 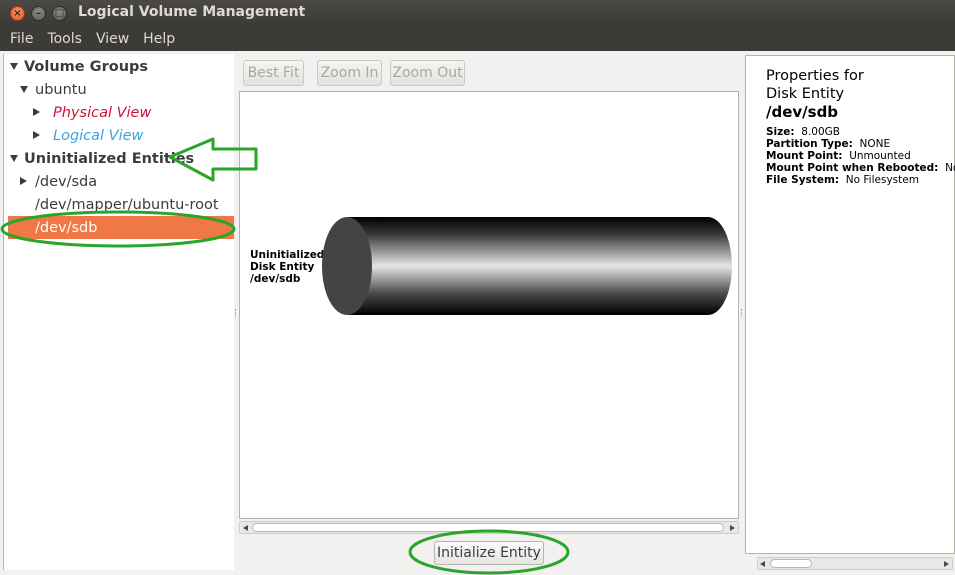 What do you see at coordinates (109, 158) in the screenshot?
I see `tree-label-uninitialized-entities: Uninitialized Entities` at bounding box center [109, 158].